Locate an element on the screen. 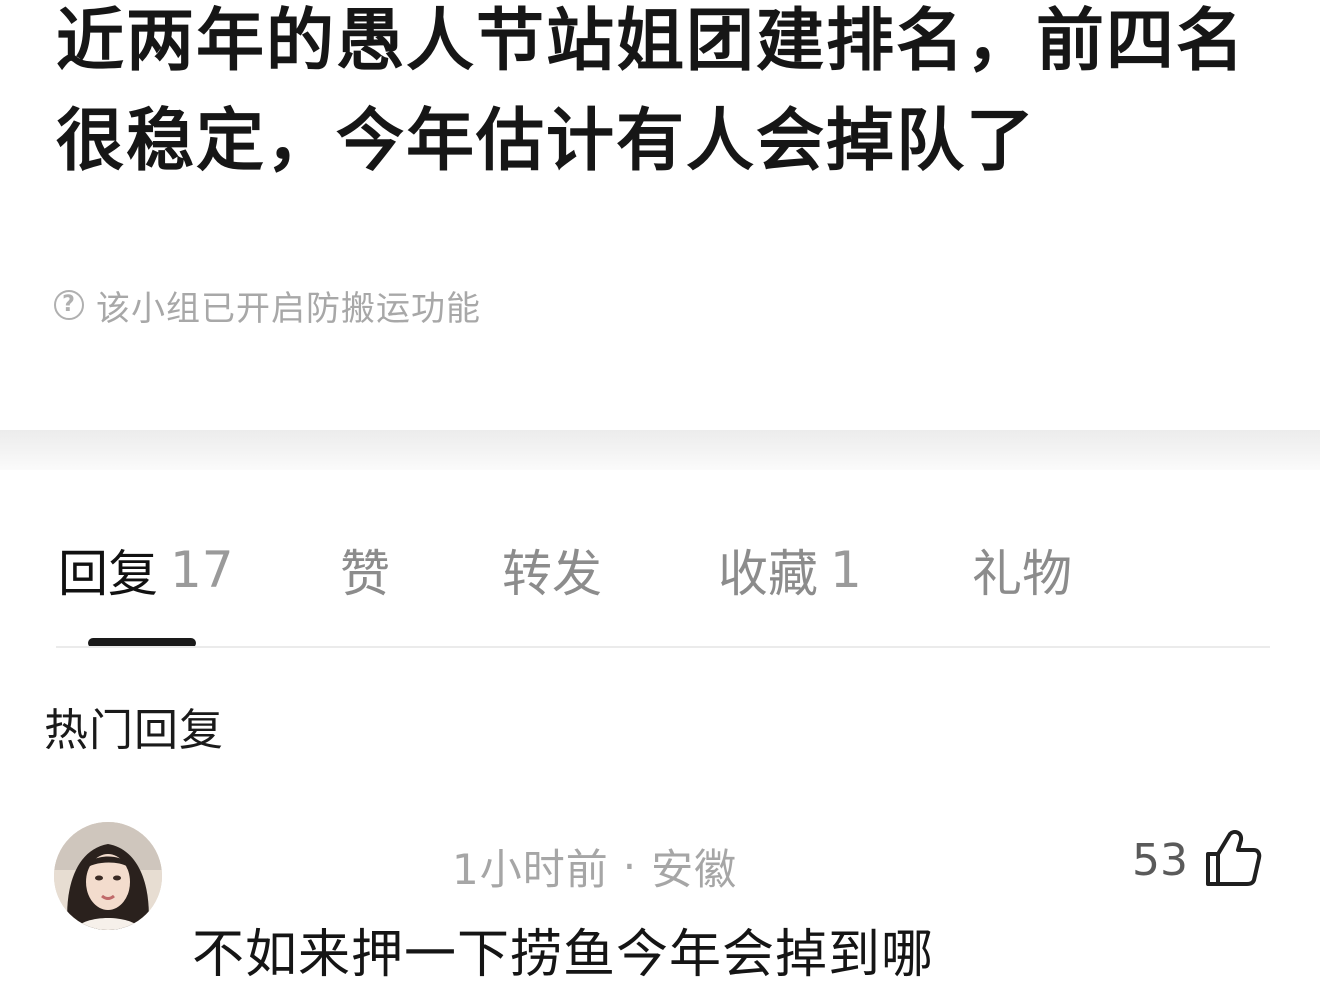 The width and height of the screenshot is (1320, 989). tab-replies: 回复 17 is located at coordinates (146, 570).